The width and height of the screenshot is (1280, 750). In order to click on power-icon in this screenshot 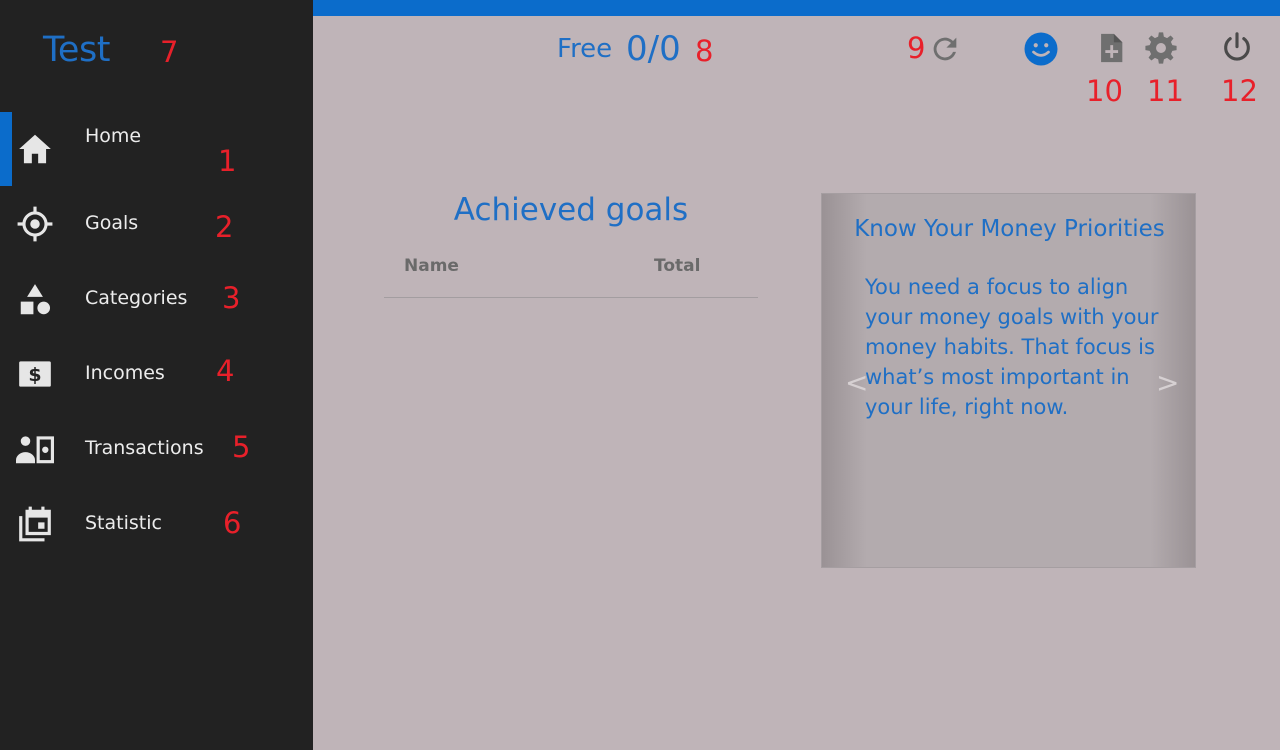, I will do `click(1237, 48)`.